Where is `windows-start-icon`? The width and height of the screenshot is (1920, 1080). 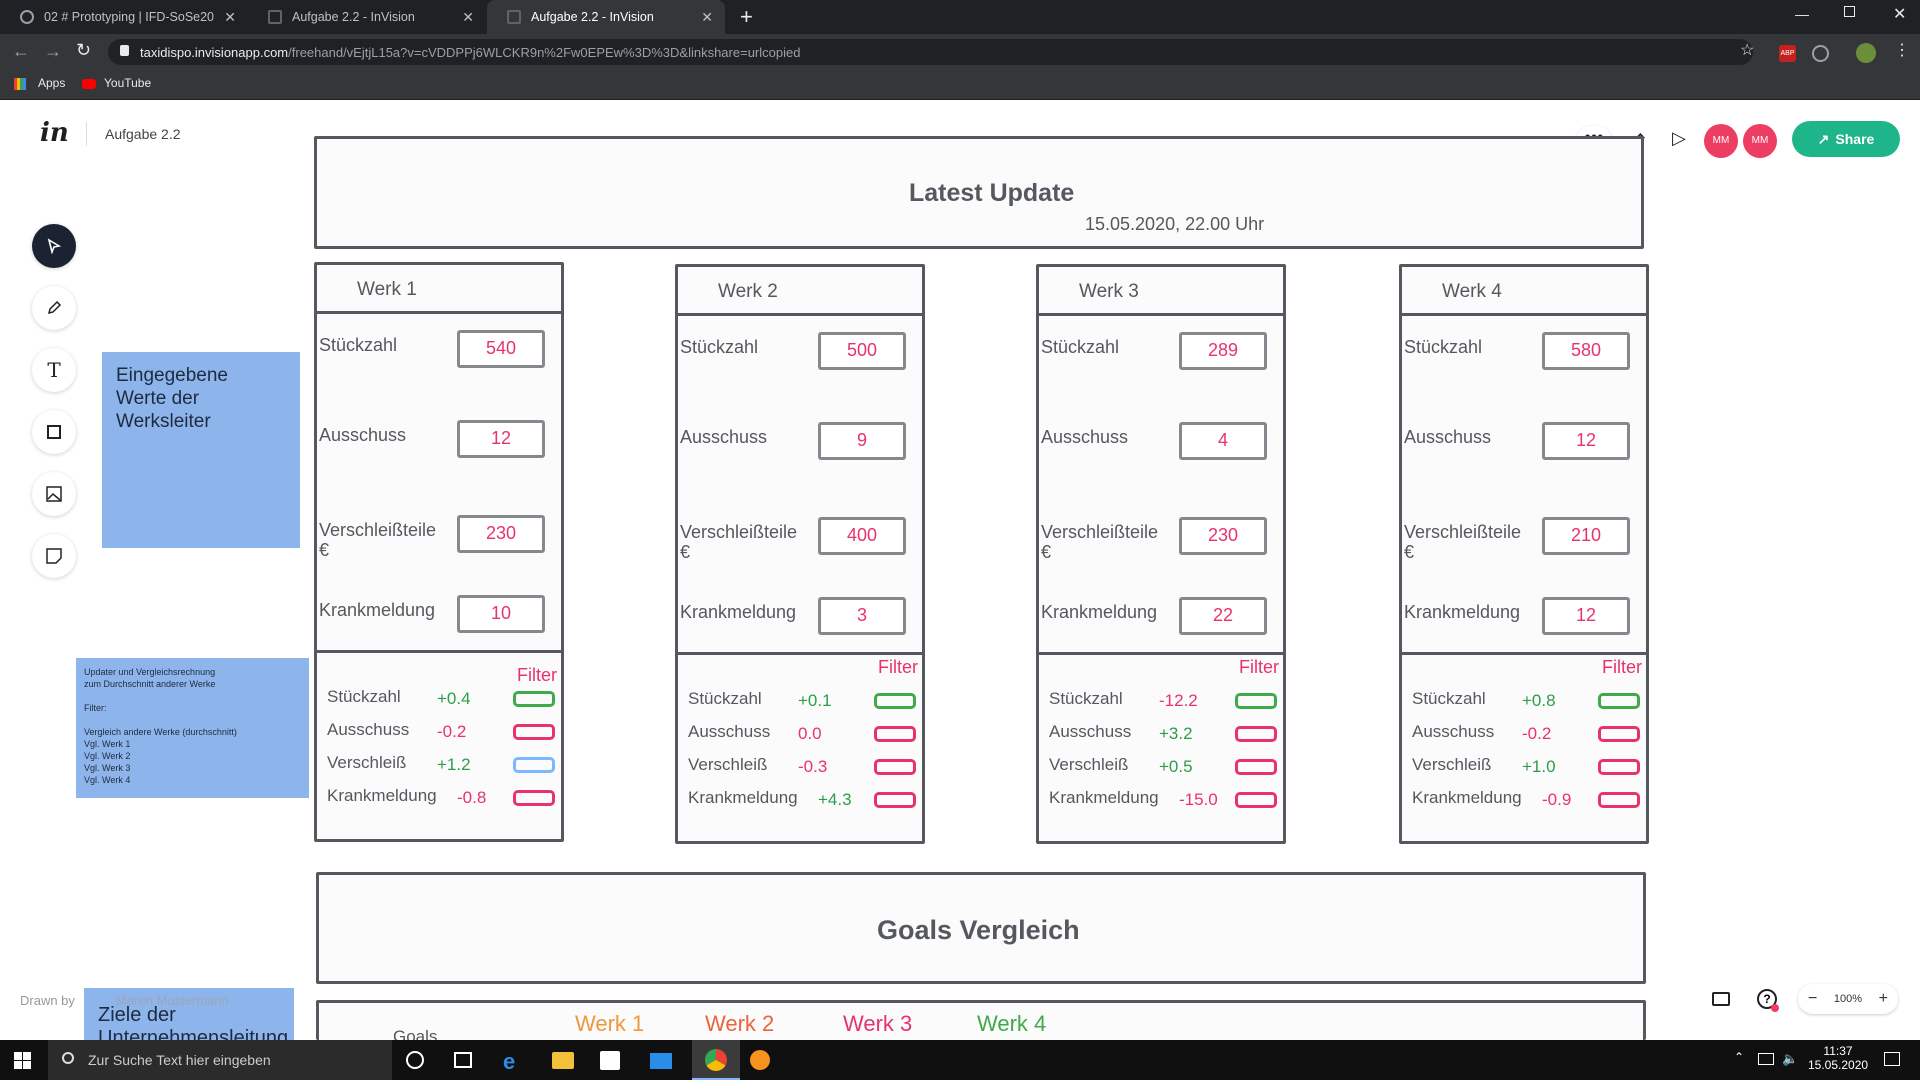 windows-start-icon is located at coordinates (22, 1060).